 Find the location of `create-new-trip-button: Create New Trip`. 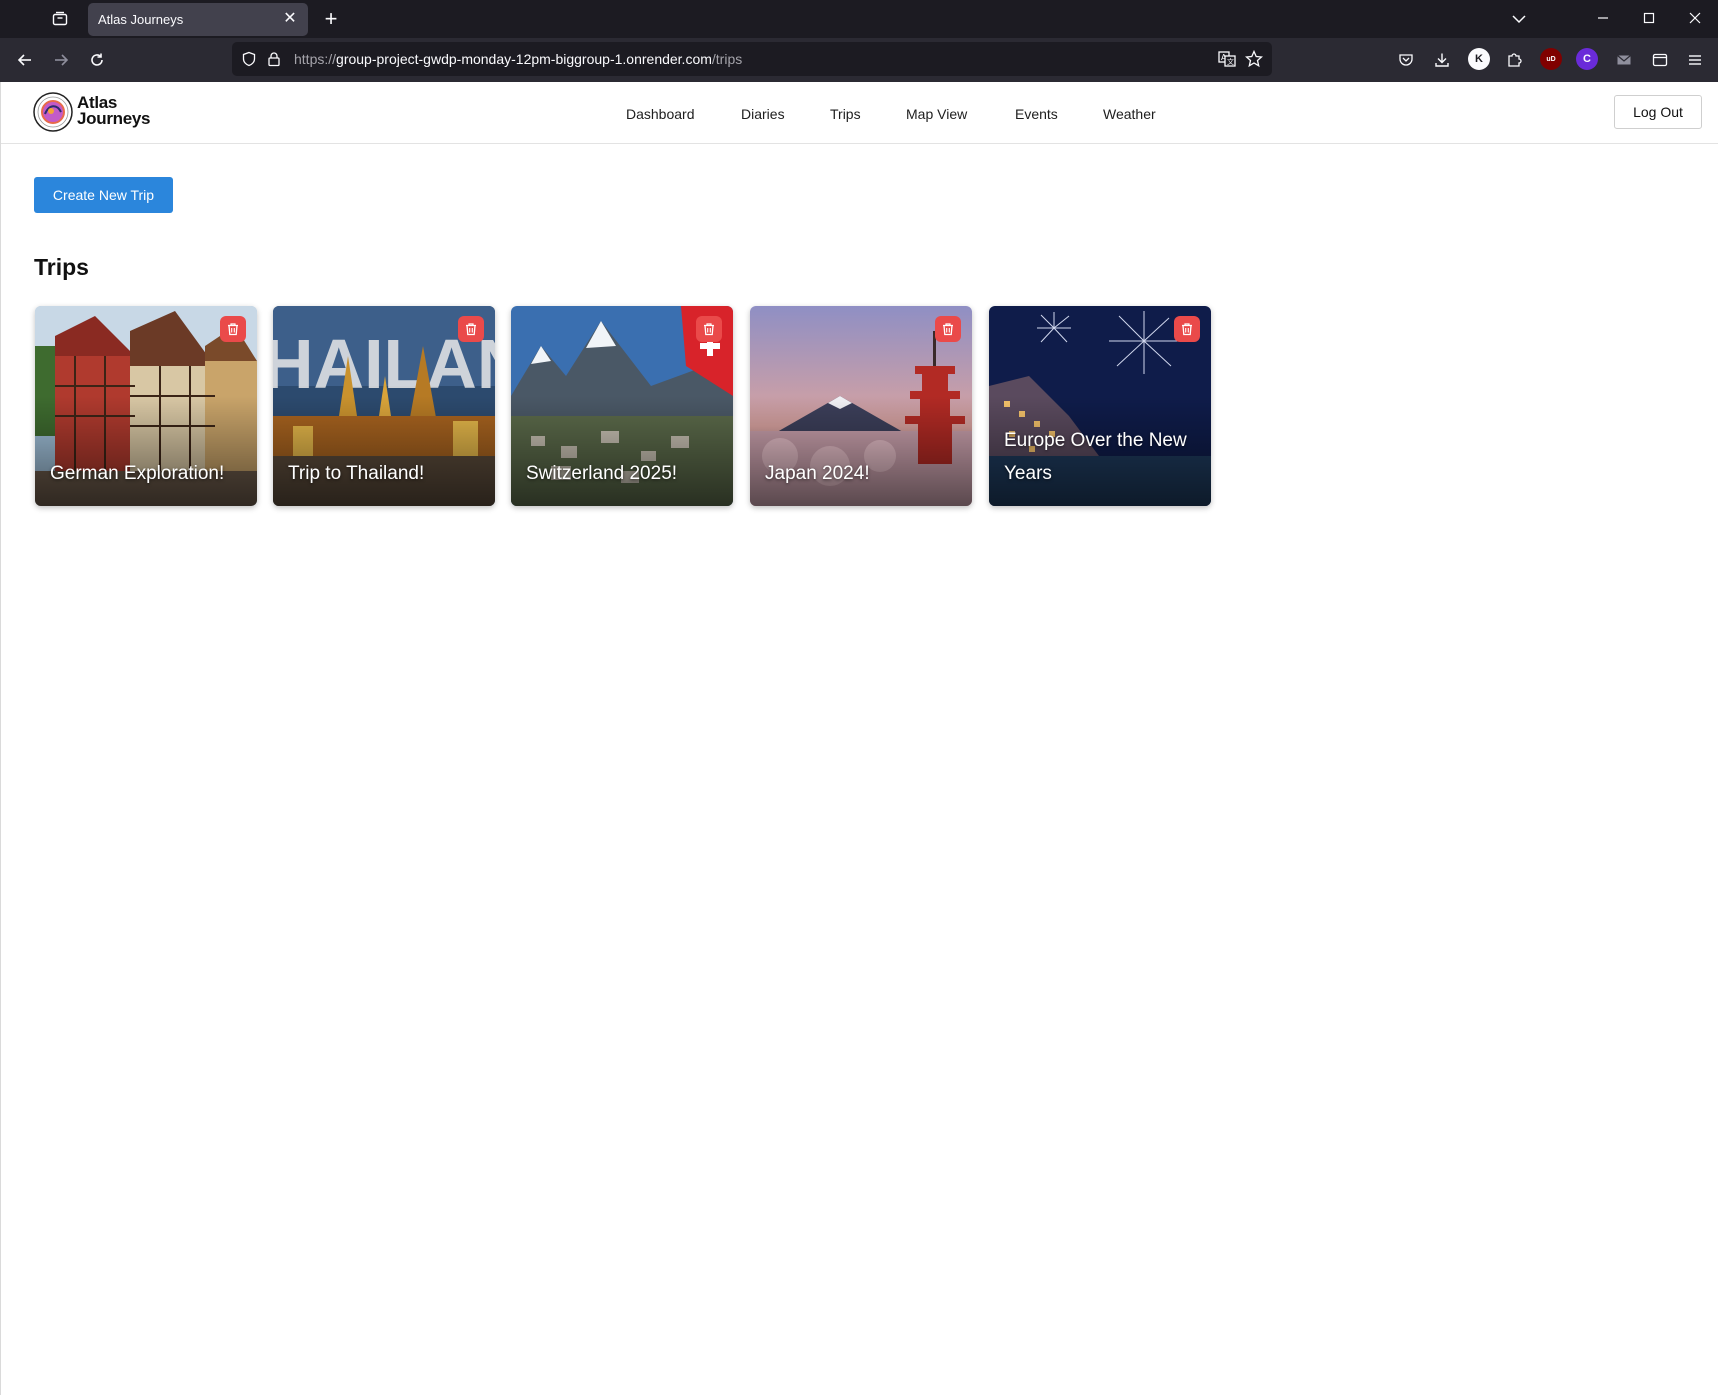

create-new-trip-button: Create New Trip is located at coordinates (103, 195).